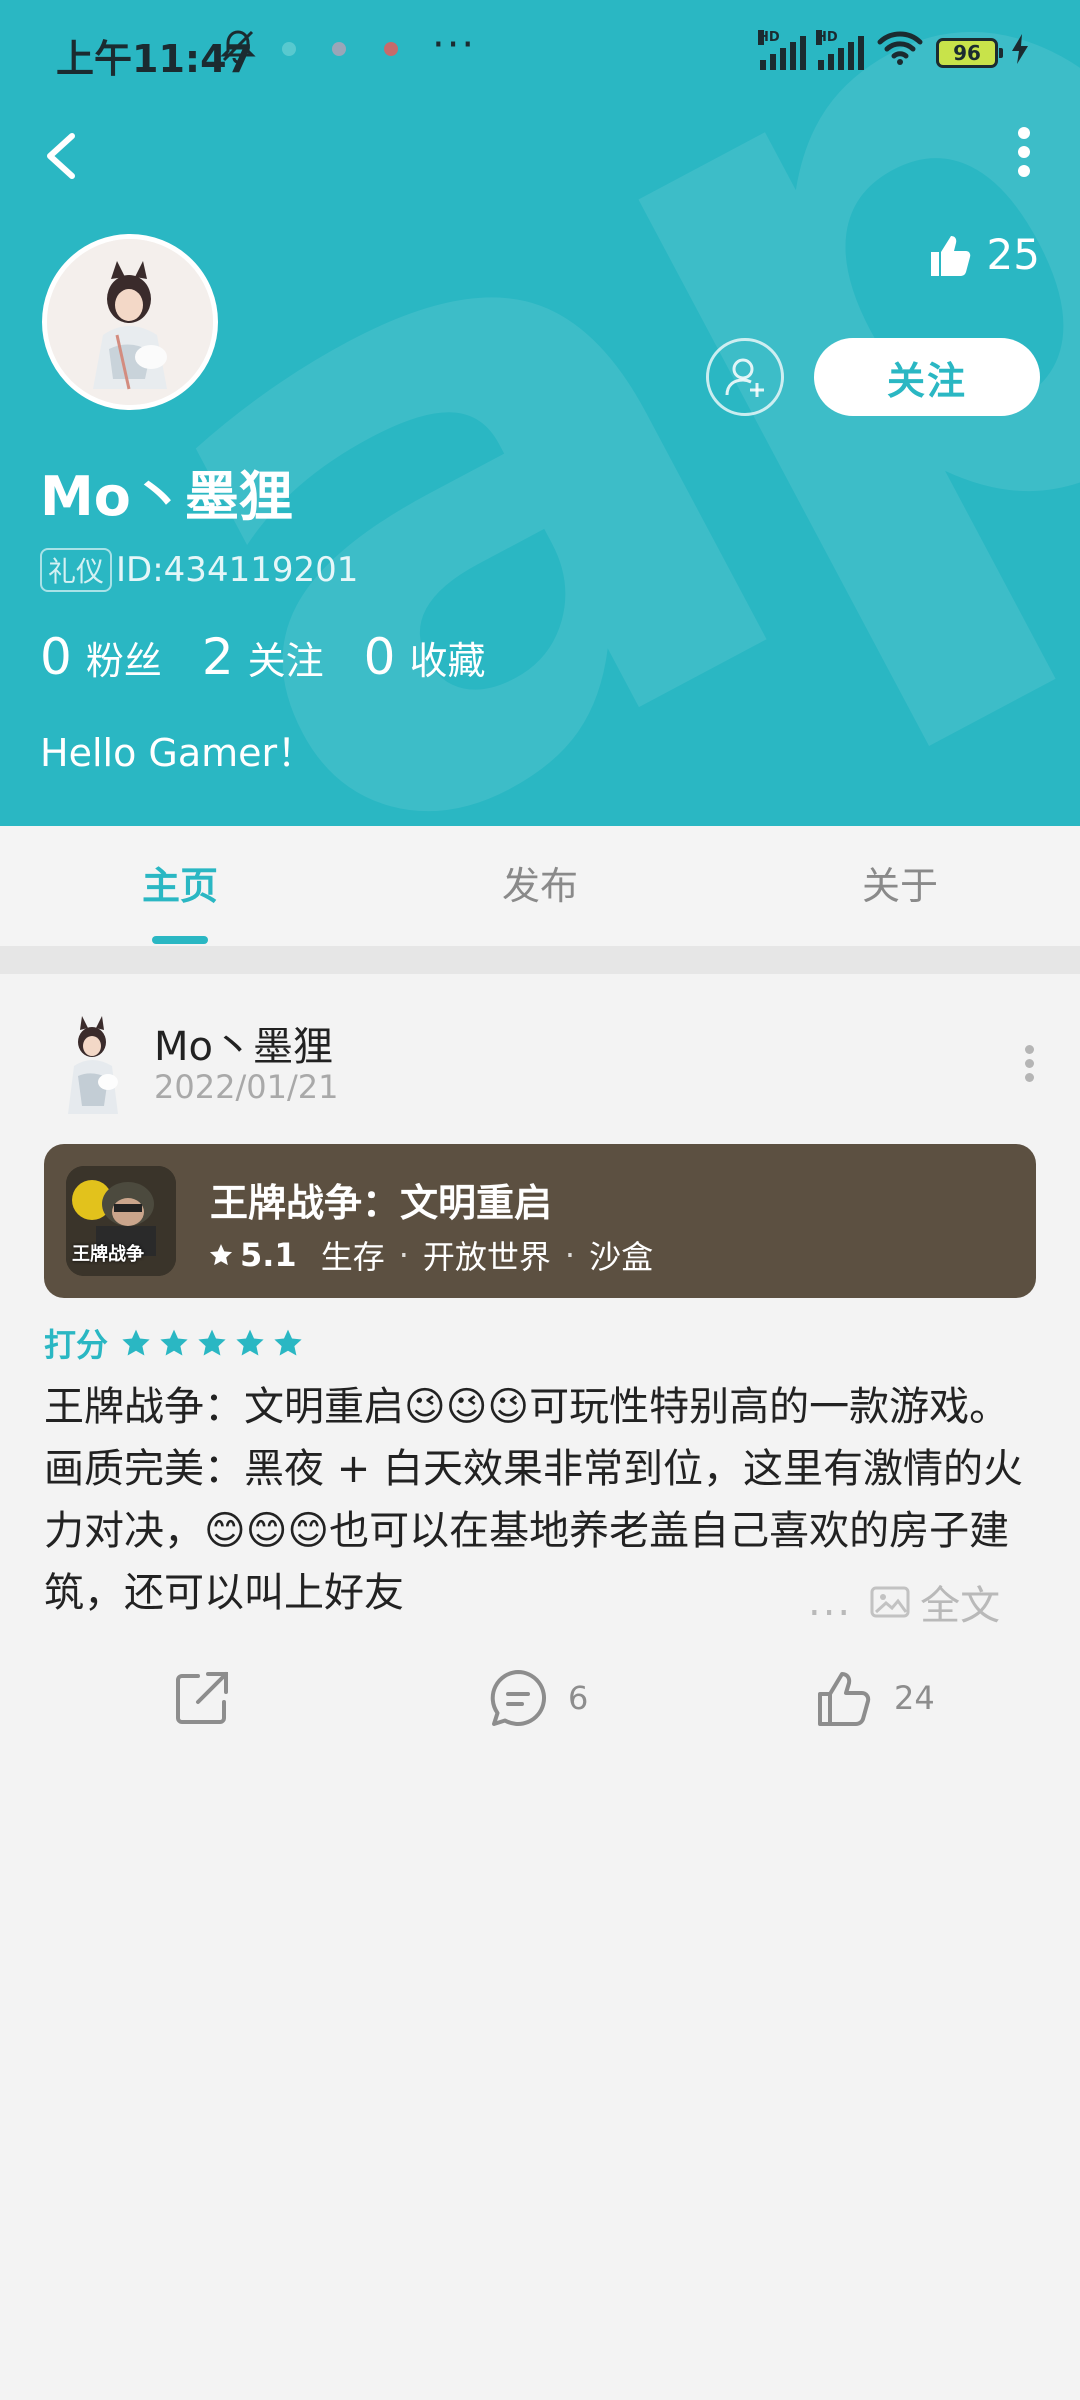 This screenshot has width=1080, height=2400. I want to click on charging-icon, so click(1020, 52).